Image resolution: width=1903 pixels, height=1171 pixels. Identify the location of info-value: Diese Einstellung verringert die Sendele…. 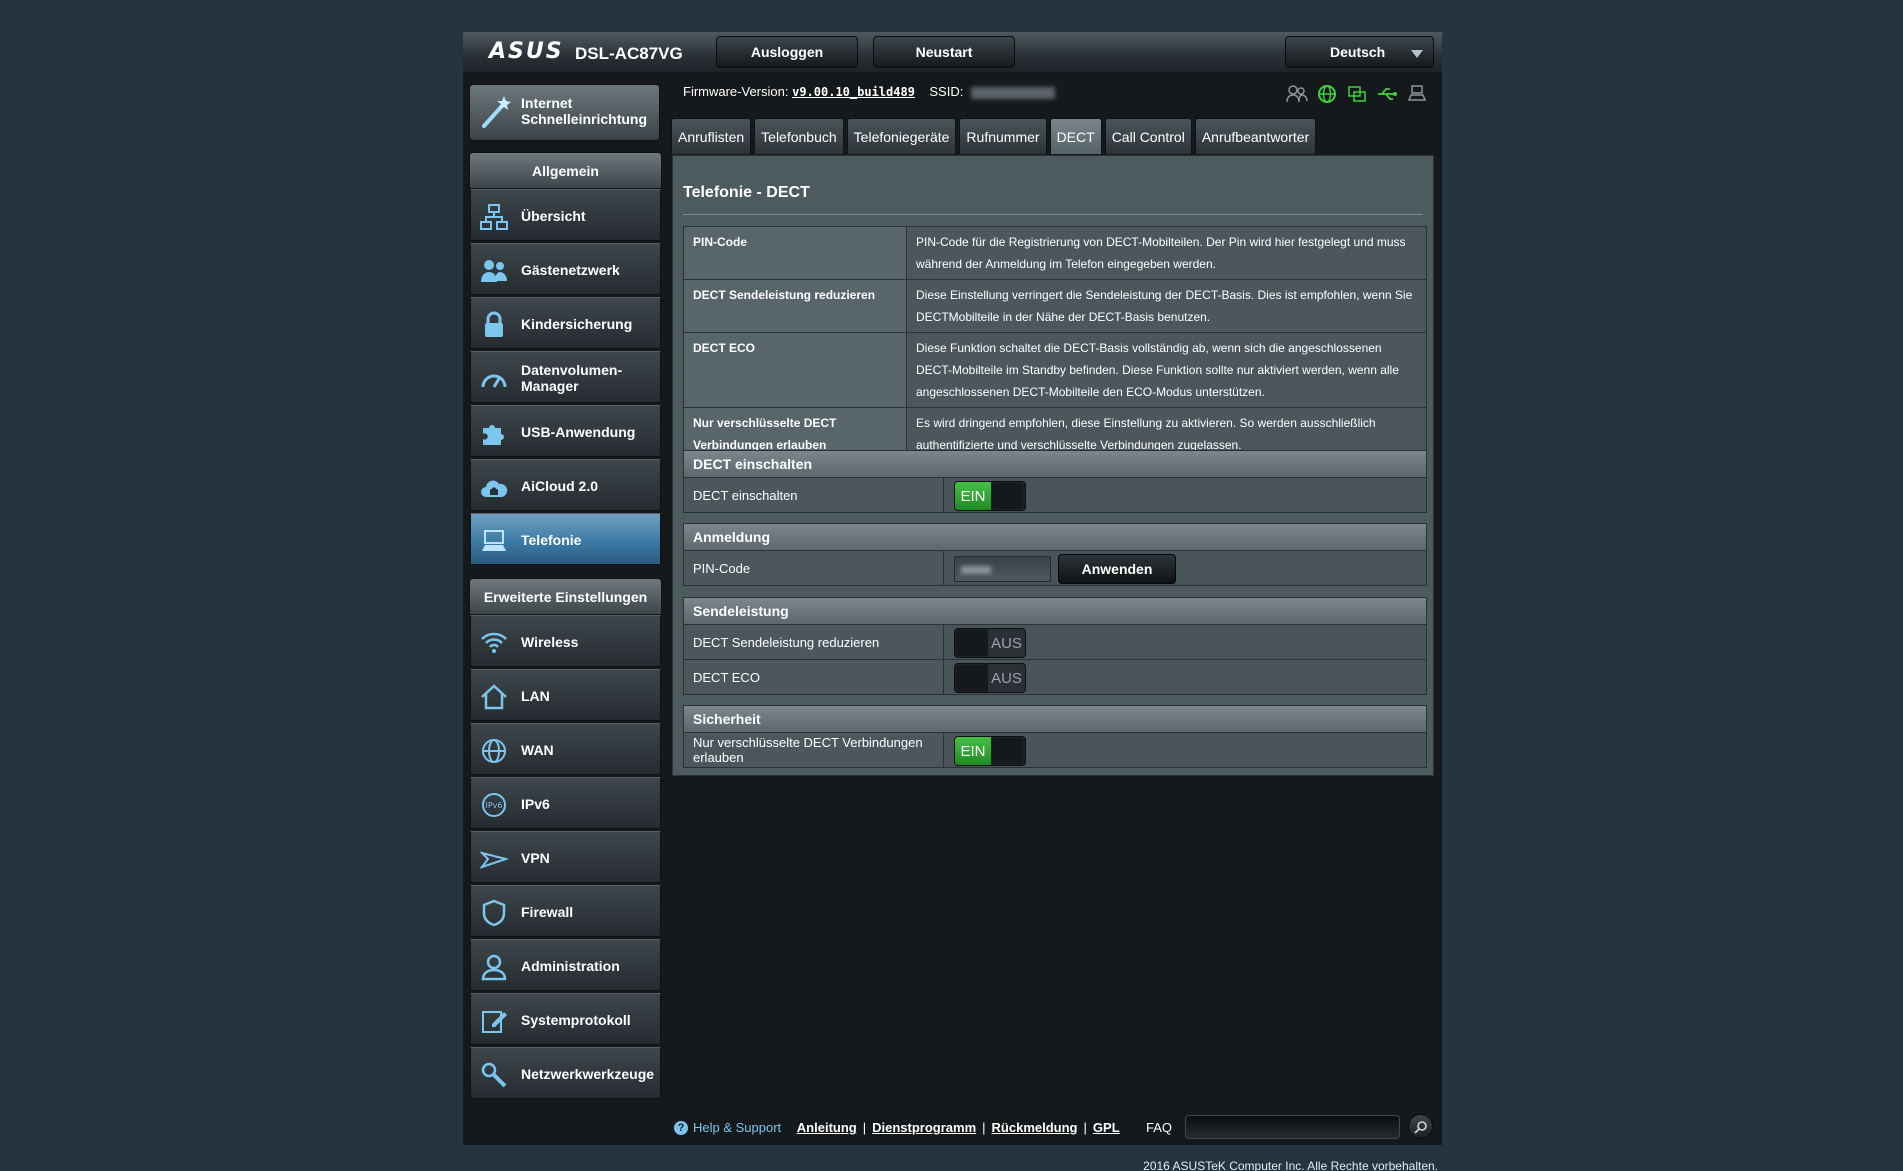
(1166, 306).